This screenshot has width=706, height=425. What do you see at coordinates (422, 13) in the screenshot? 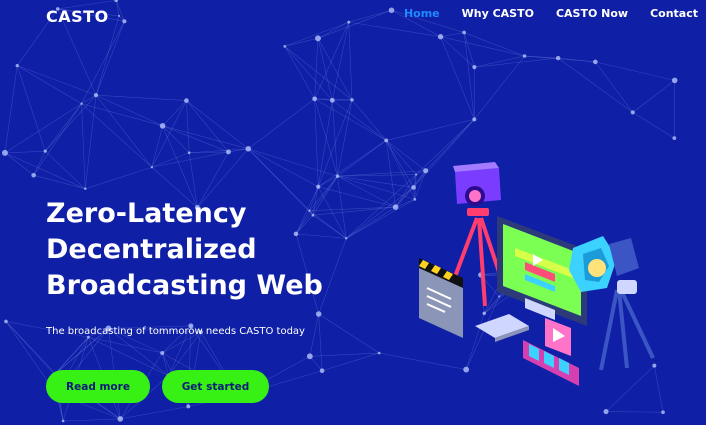
I see `nav-home: Home` at bounding box center [422, 13].